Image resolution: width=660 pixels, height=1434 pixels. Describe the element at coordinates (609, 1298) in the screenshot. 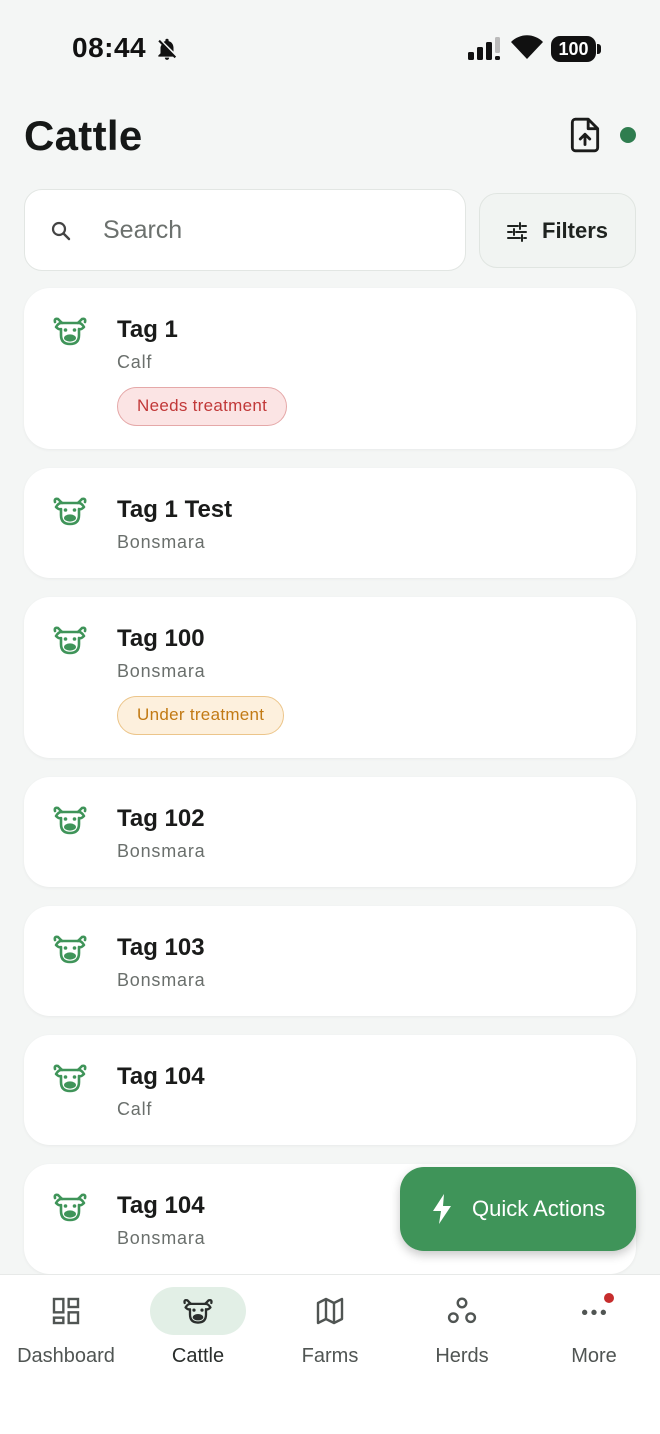

I see `notification-dot` at that location.